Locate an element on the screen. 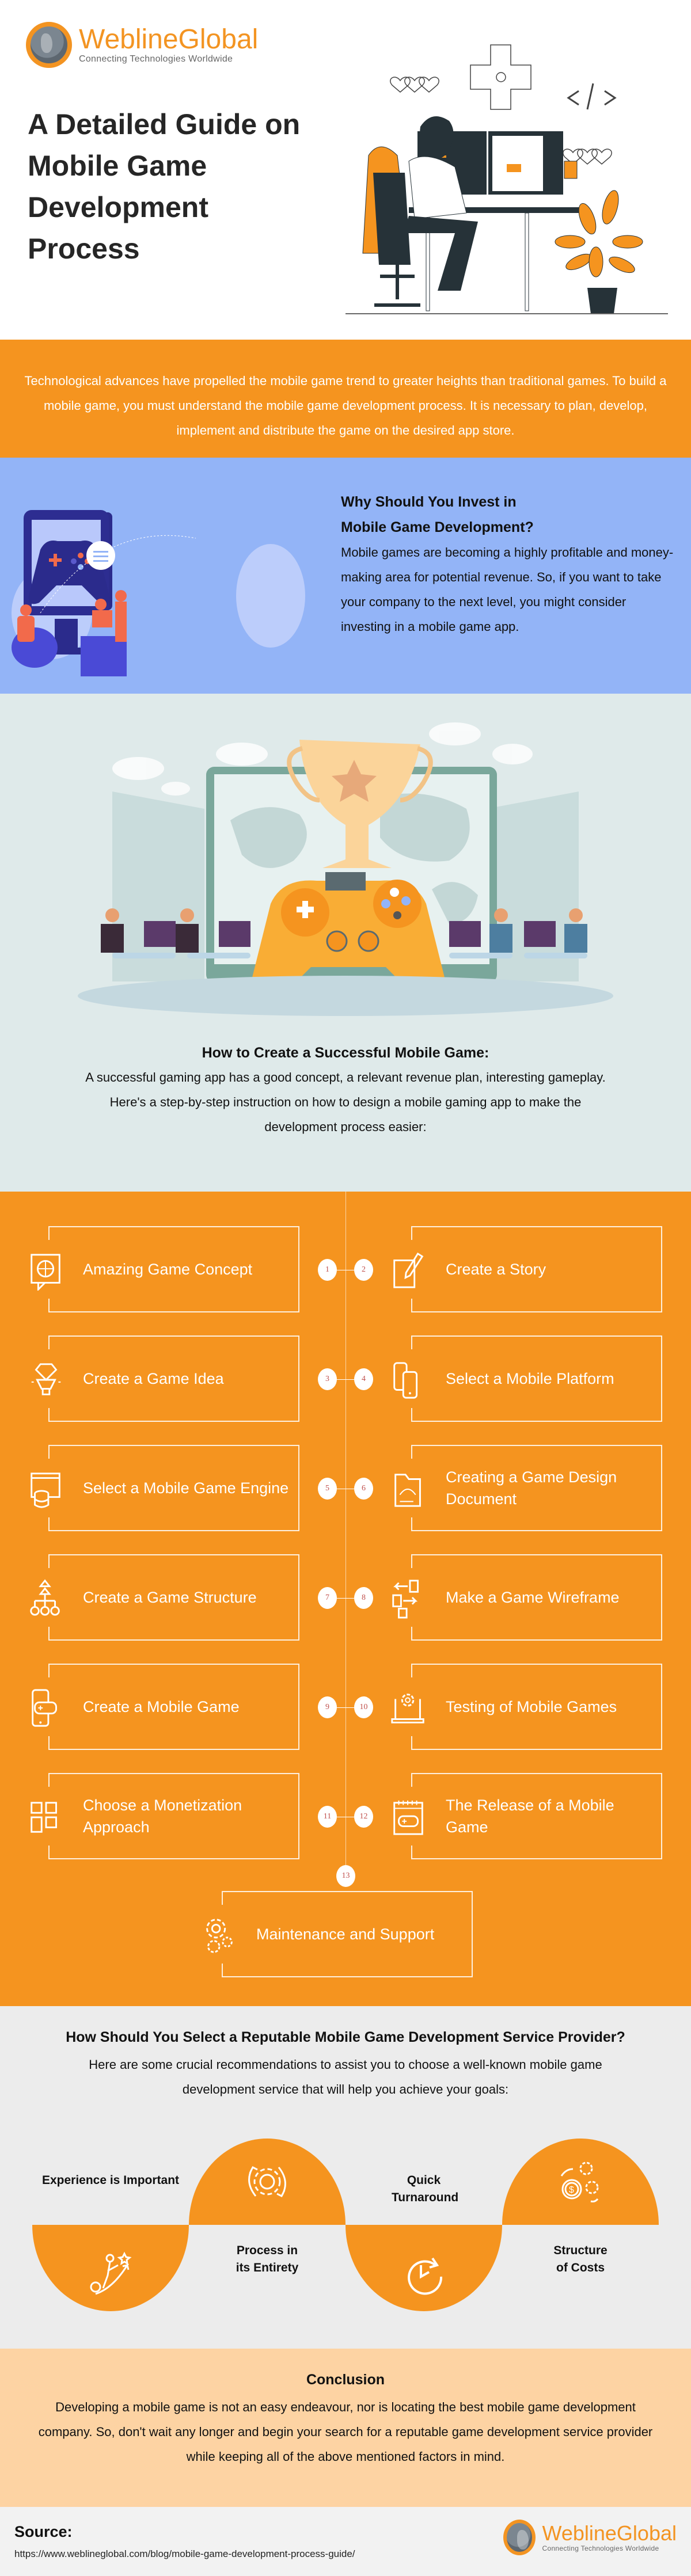 The image size is (691, 2576). step-number-badge: 6 is located at coordinates (363, 1489).